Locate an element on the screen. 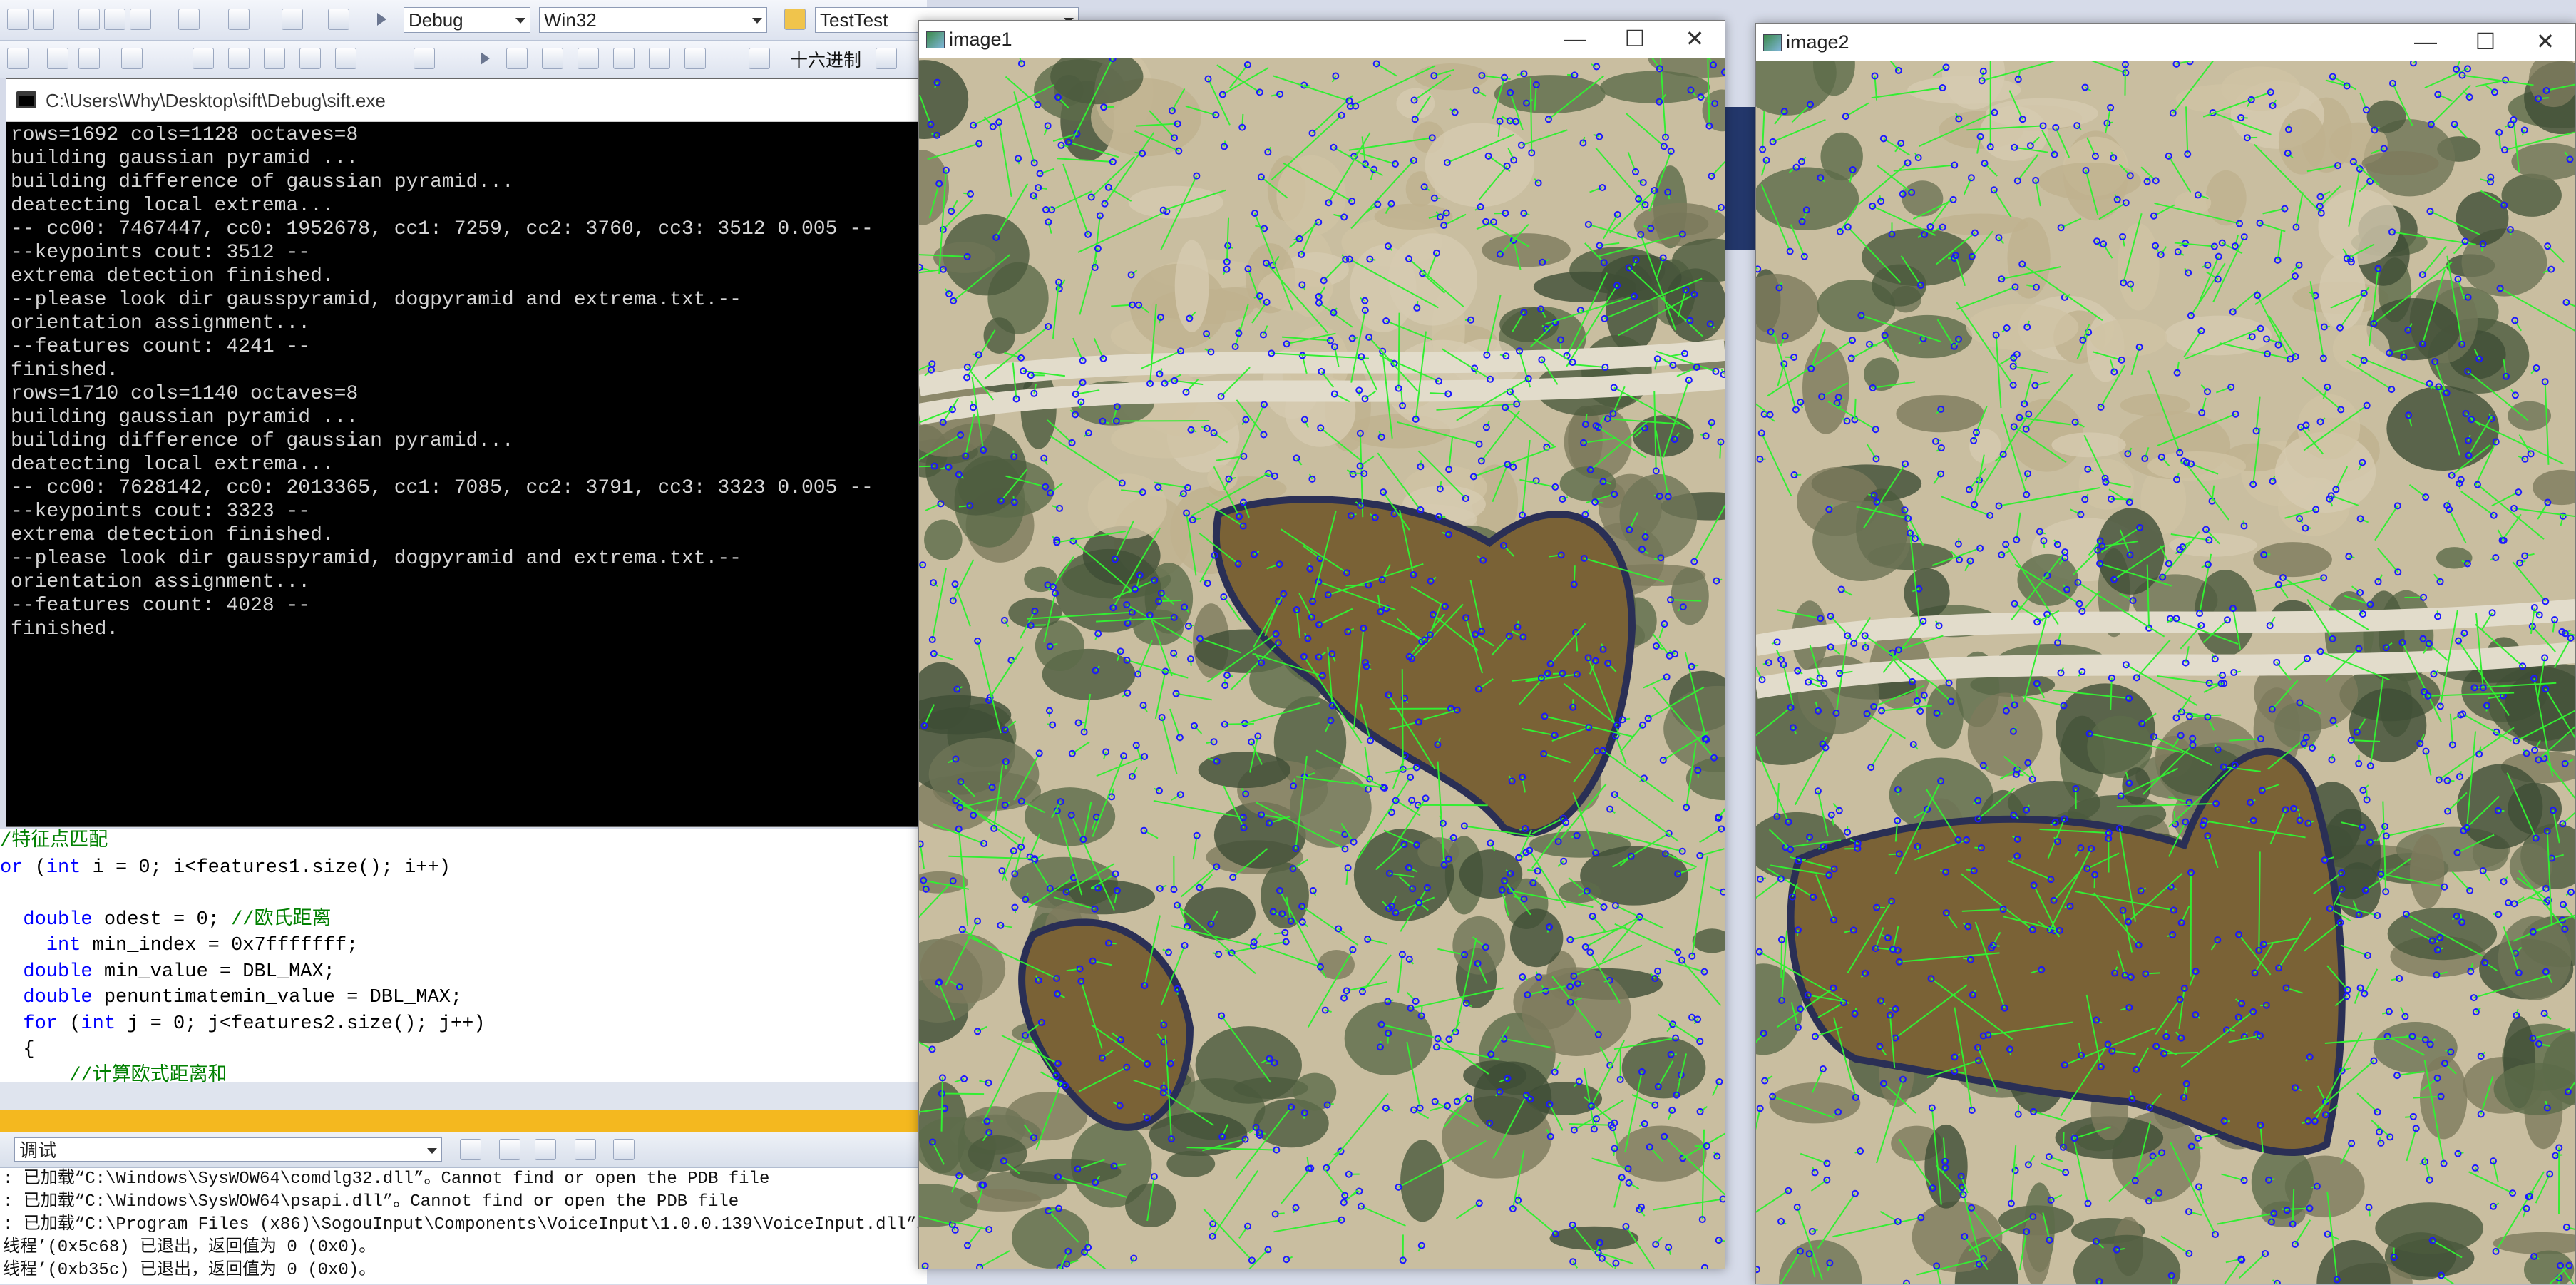 The height and width of the screenshot is (1285, 2576). uncomment-icon is located at coordinates (132, 58).